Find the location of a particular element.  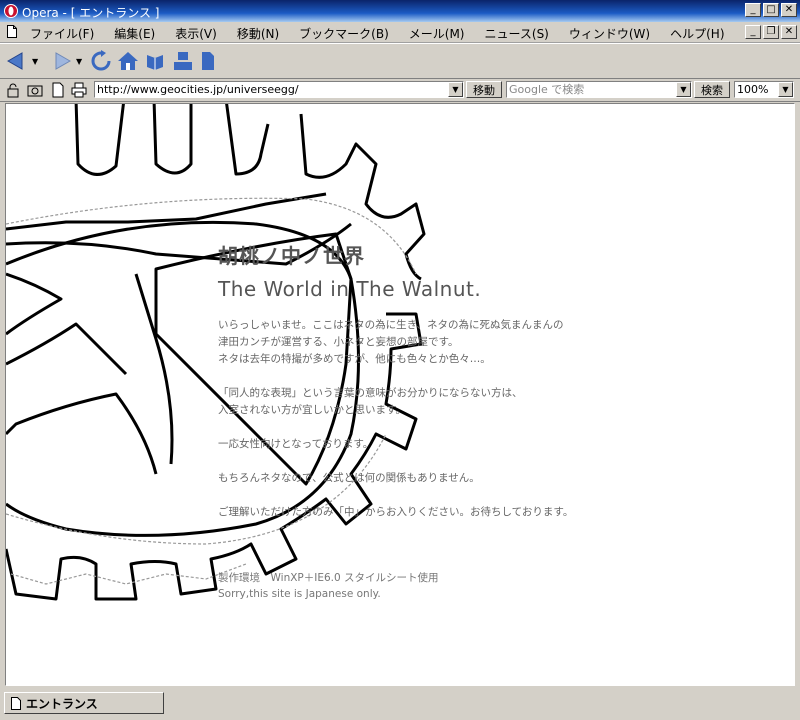

paragraph-line: もちろんネタなので、公式とは何の関係もありません。 is located at coordinates (349, 478).